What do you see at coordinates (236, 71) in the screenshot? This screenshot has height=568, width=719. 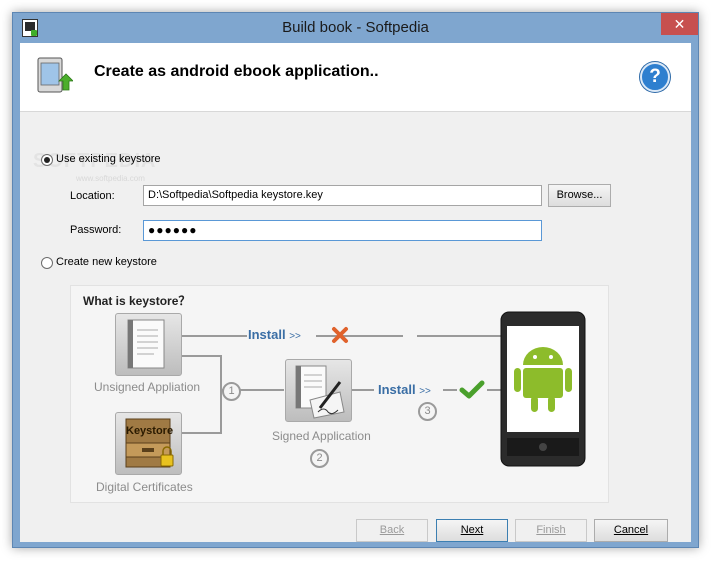 I see `page-title: Create as android ebook application..` at bounding box center [236, 71].